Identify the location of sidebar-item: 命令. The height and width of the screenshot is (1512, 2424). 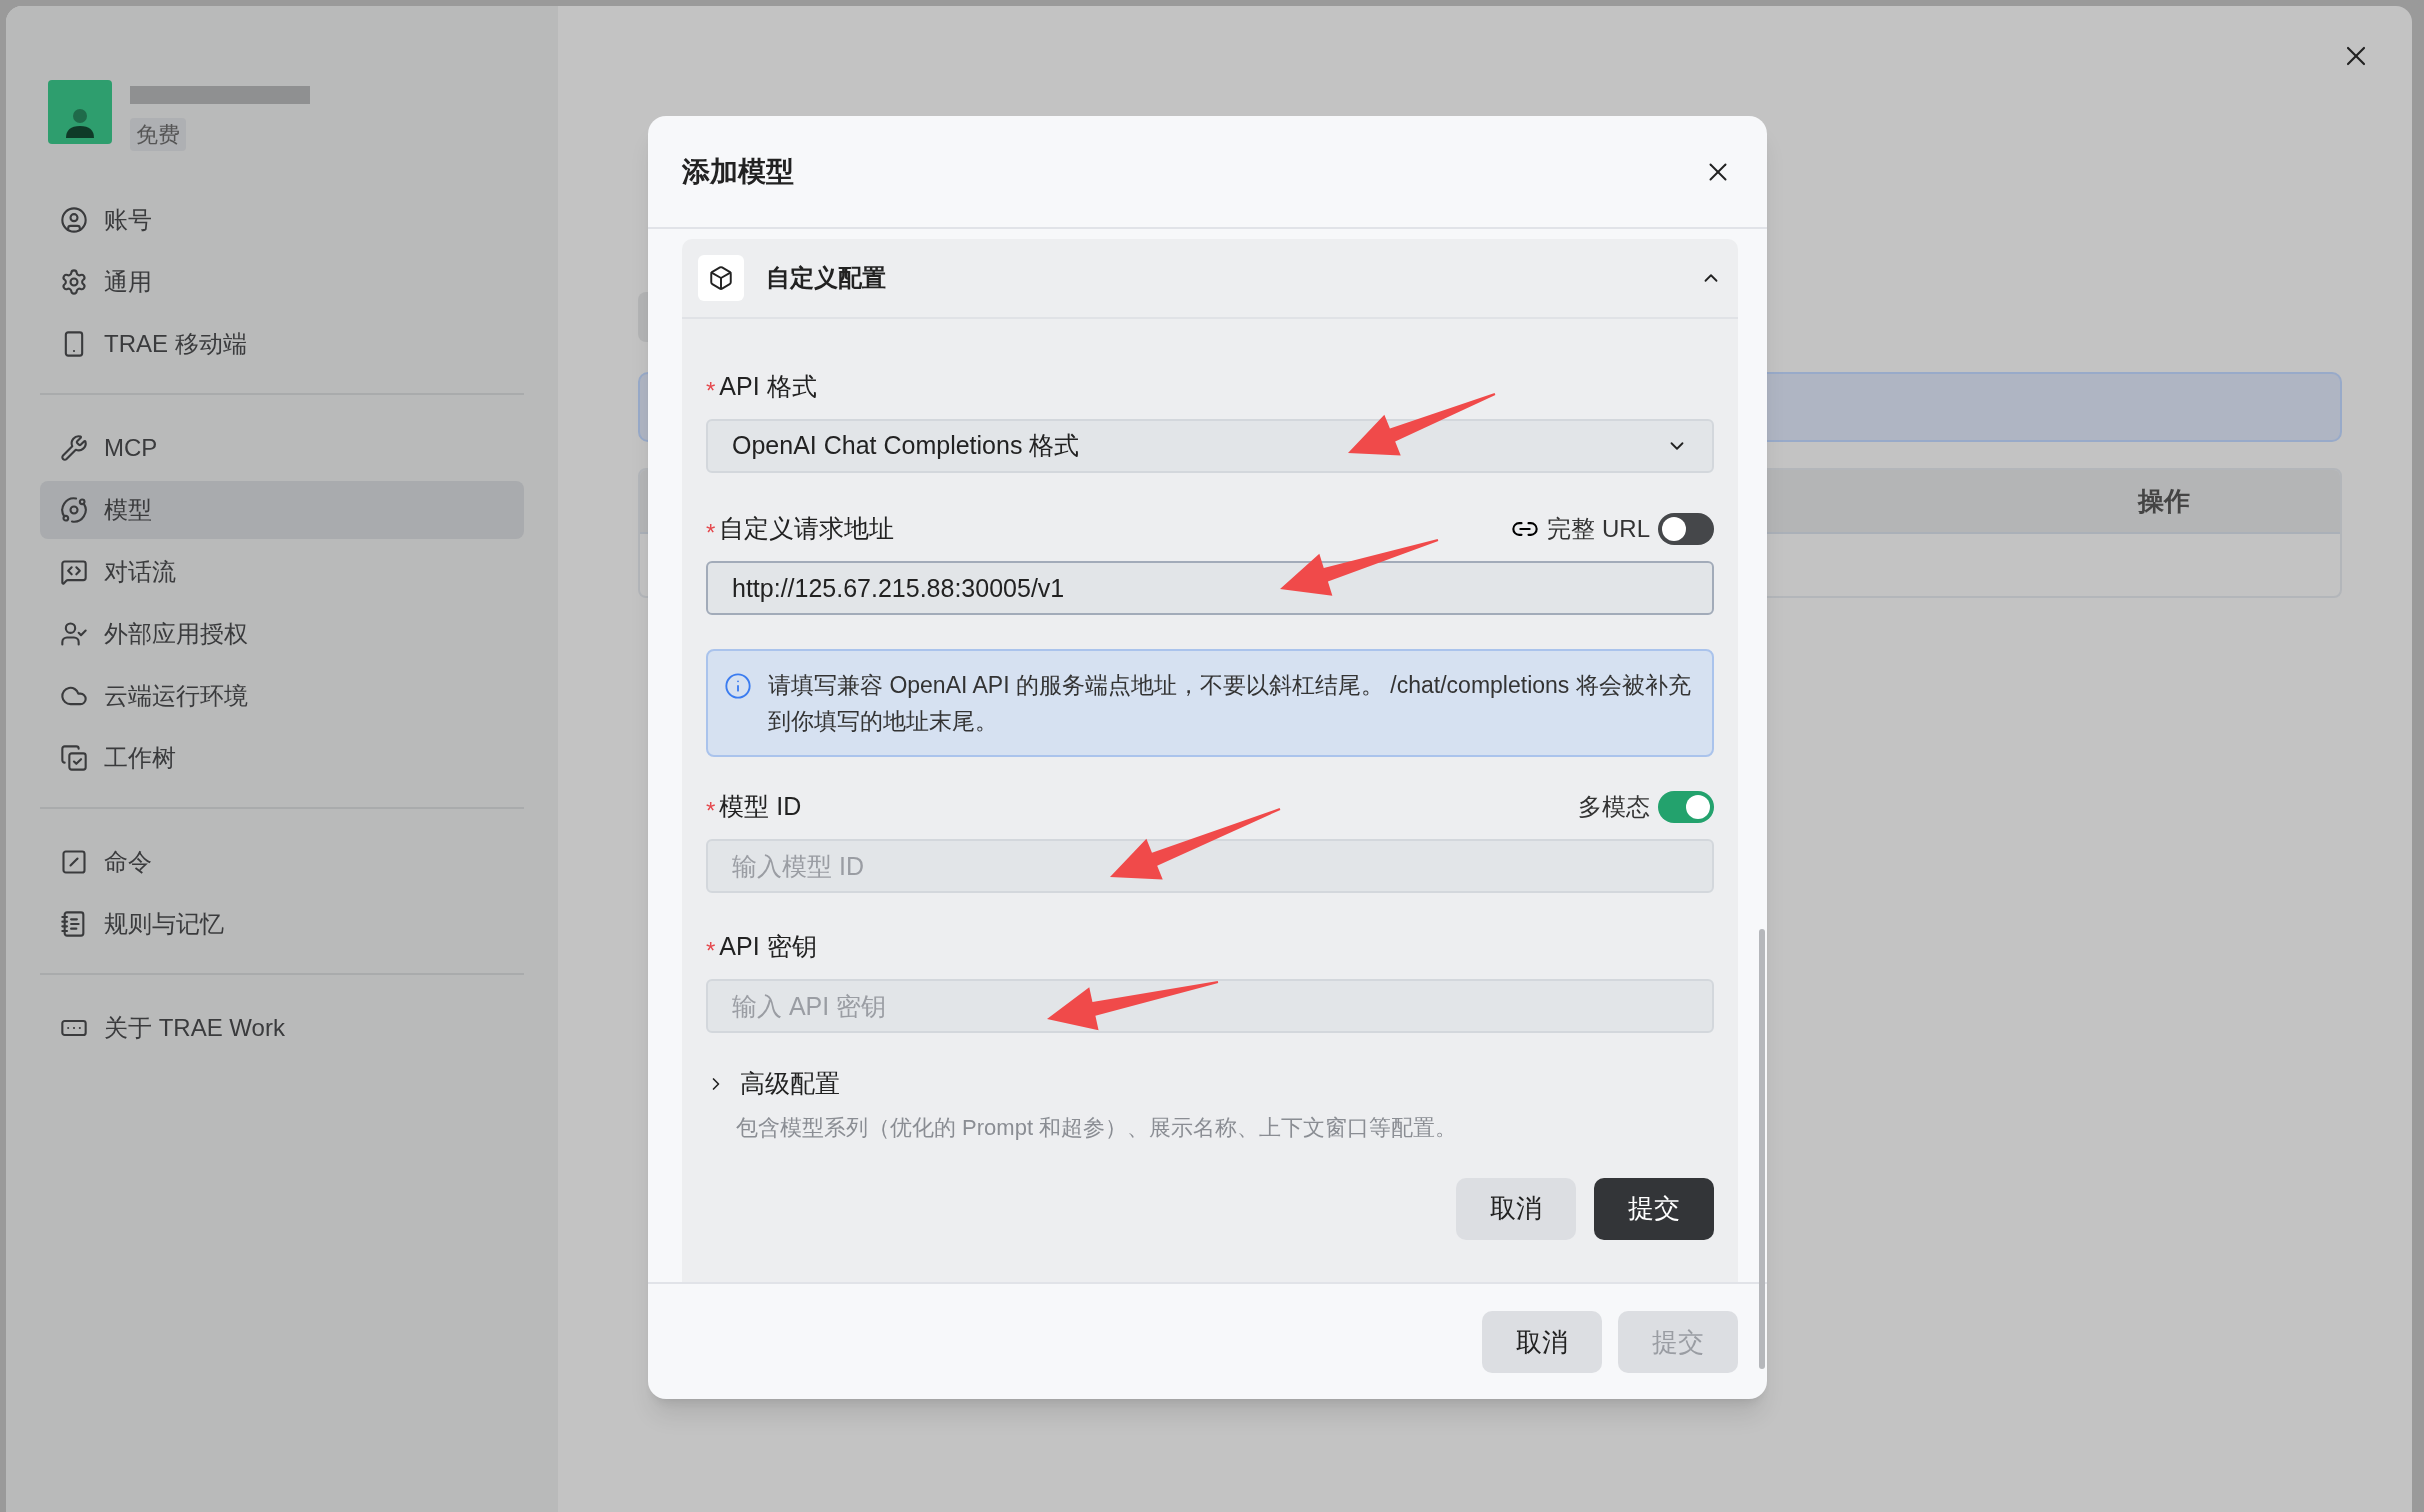
(282, 862).